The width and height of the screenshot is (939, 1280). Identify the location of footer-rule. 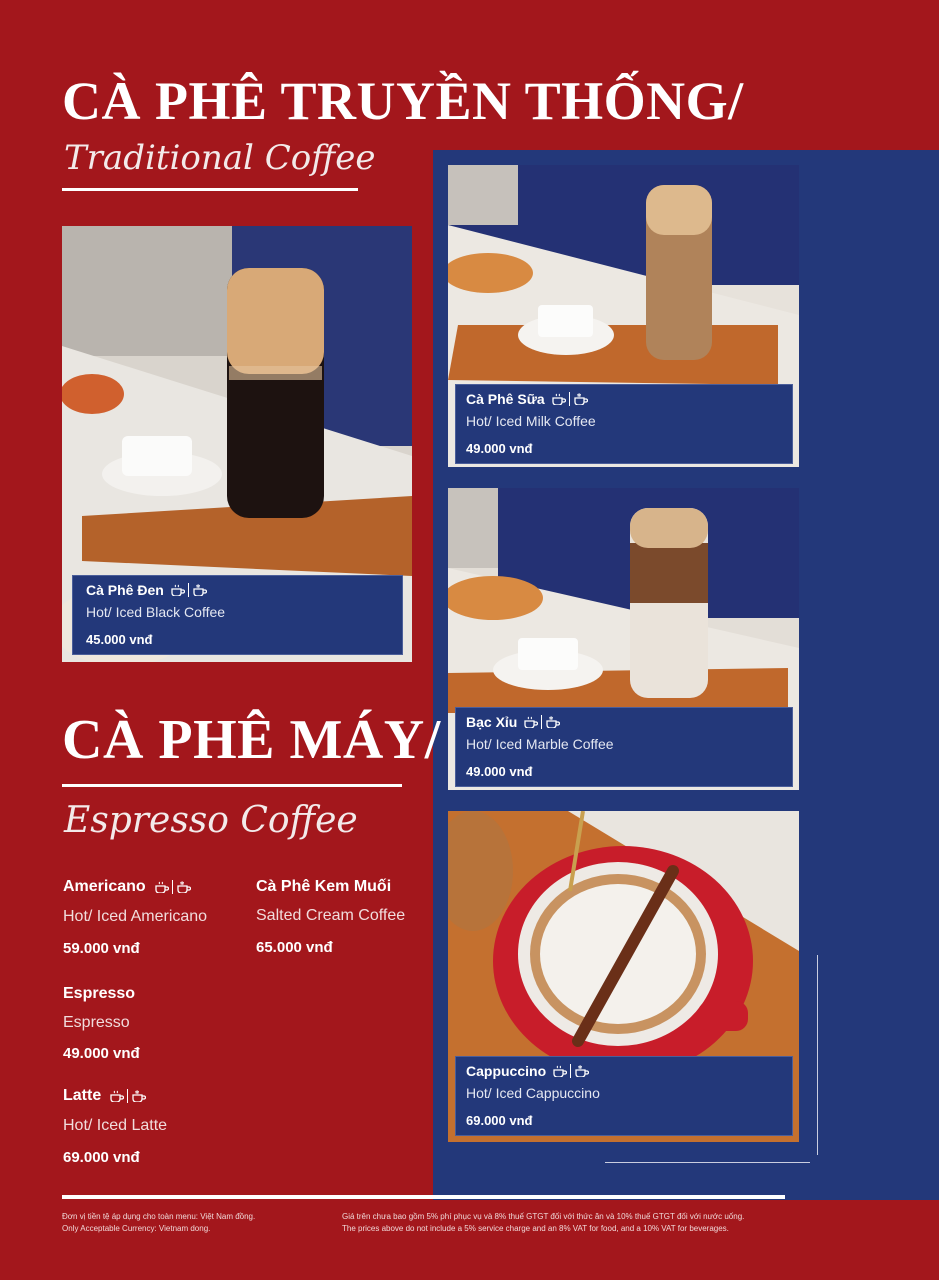
(423, 1197).